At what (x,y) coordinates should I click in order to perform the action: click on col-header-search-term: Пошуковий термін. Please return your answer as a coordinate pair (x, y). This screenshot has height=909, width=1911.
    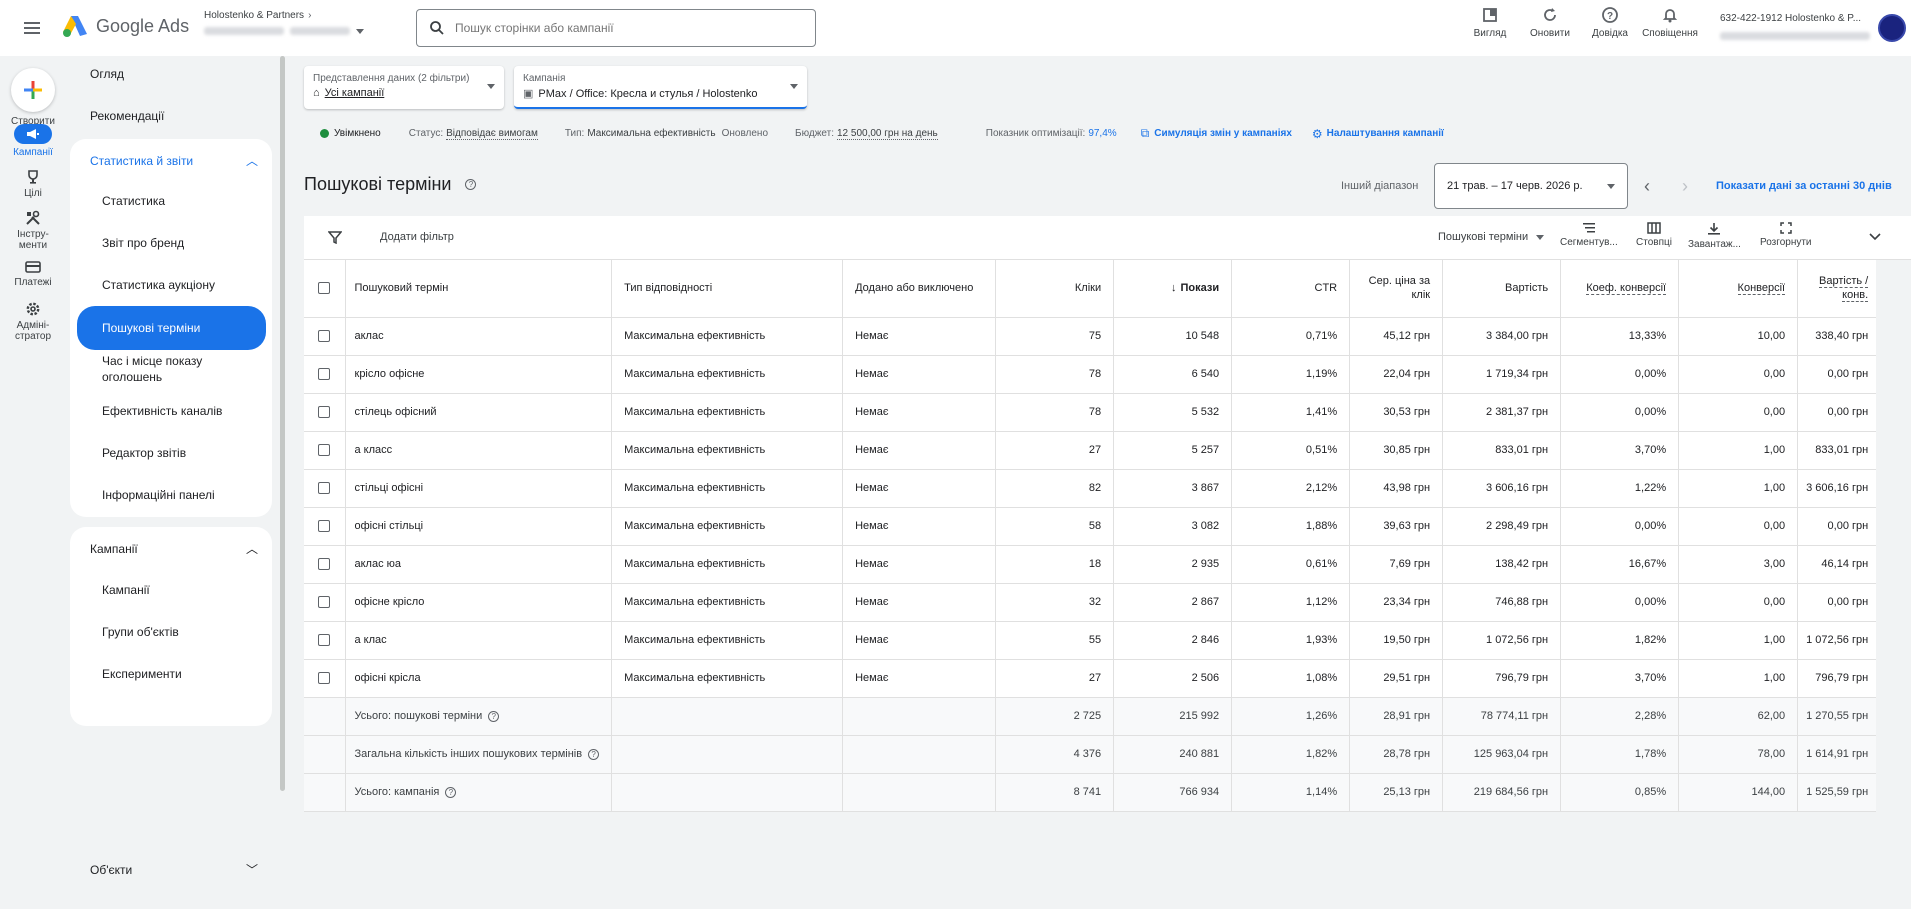
    Looking at the image, I should click on (479, 289).